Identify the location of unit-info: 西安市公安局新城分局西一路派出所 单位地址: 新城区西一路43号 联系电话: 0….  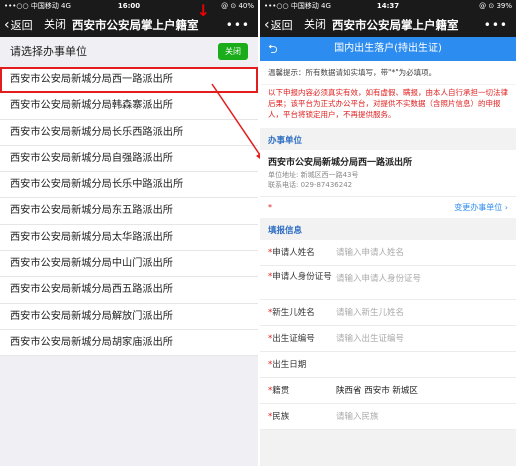
(388, 173).